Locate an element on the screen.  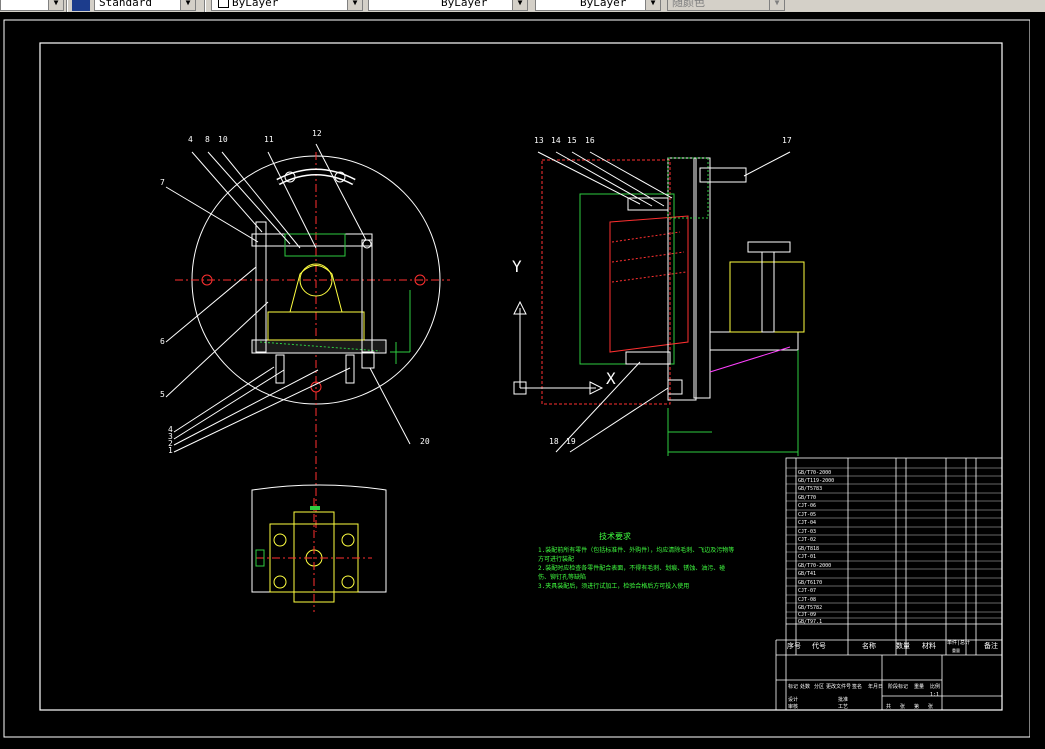
right-labels: 13 14 15 16 17 18 19 Y X is located at coordinates (652, 291).